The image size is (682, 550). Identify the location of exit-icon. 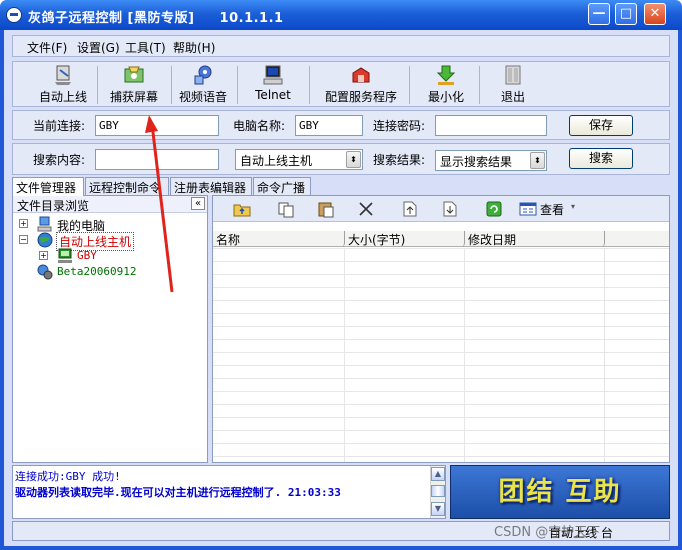
(513, 75).